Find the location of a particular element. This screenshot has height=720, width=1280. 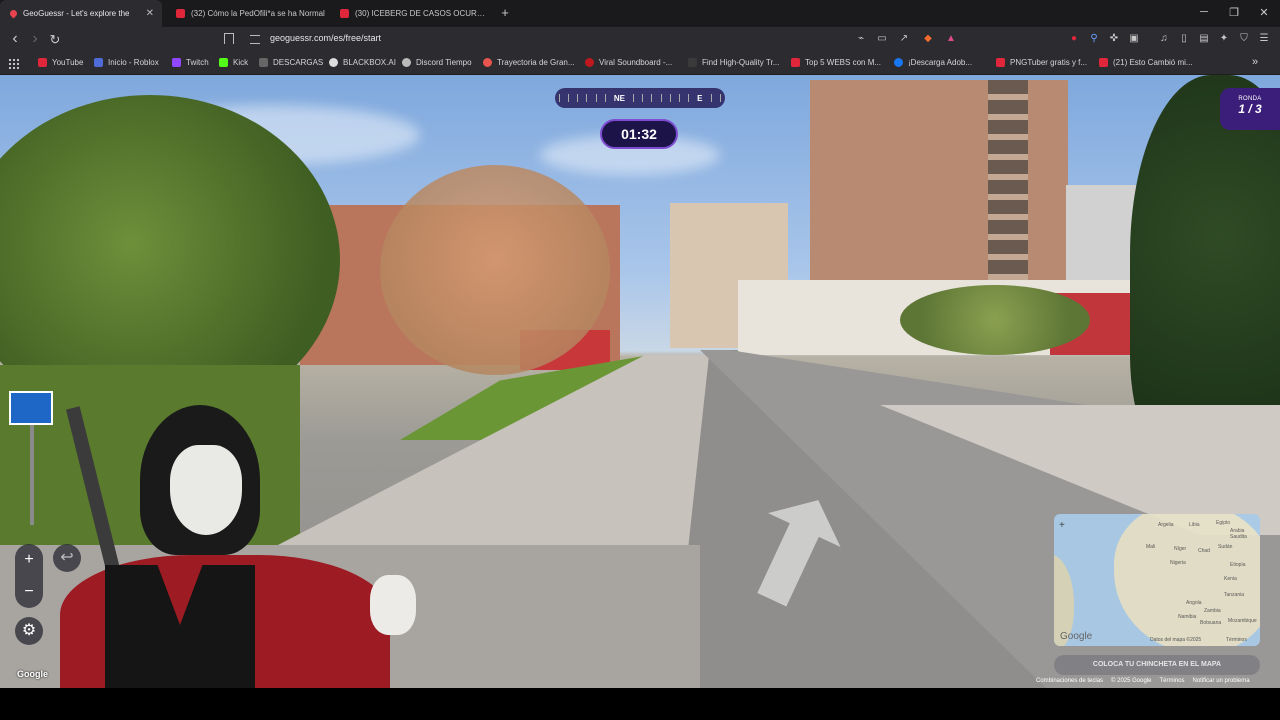

bookmark-label: DESCARGAS is located at coordinates (298, 62).